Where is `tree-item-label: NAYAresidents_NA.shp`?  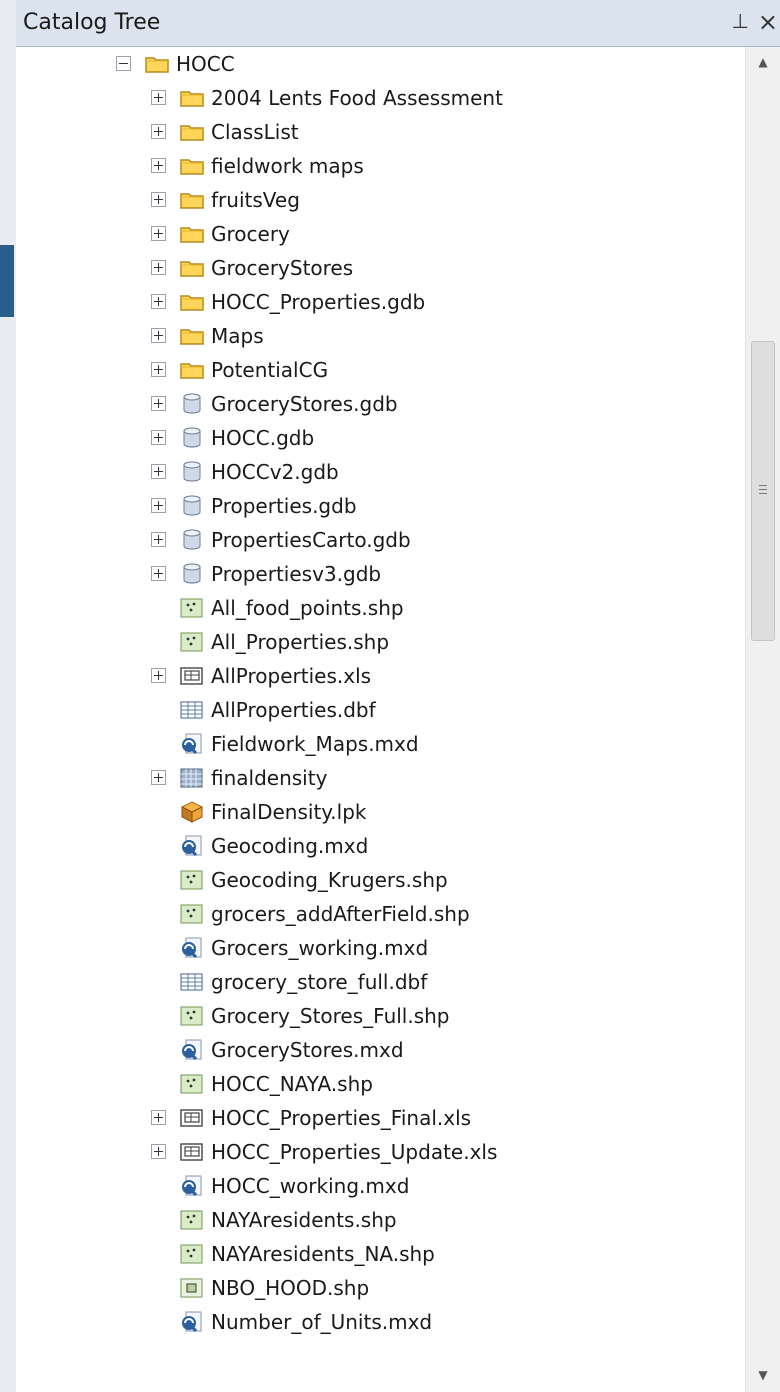 tree-item-label: NAYAresidents_NA.shp is located at coordinates (323, 1254).